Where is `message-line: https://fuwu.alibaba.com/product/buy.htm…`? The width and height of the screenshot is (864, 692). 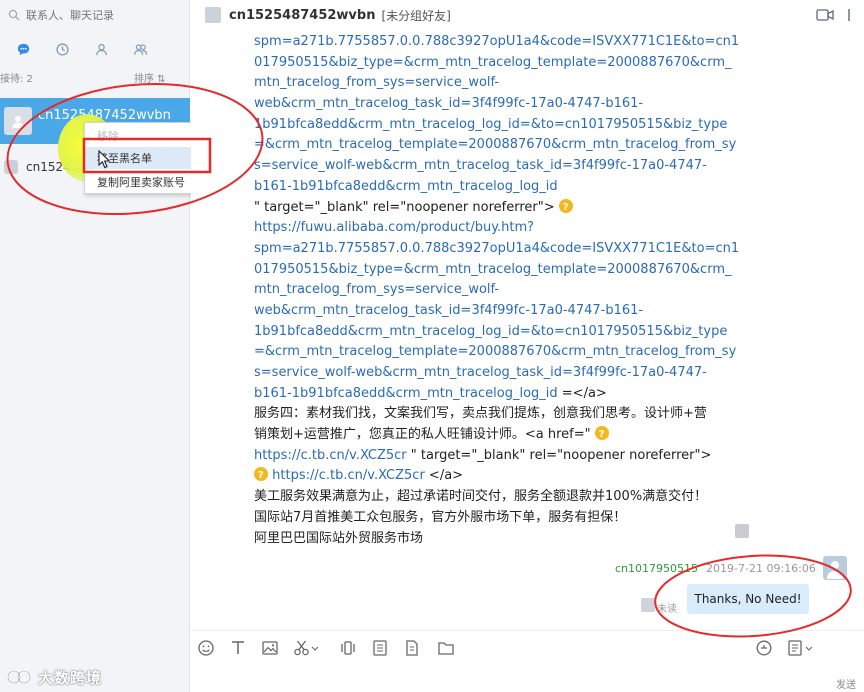 message-line: https://fuwu.alibaba.com/product/buy.htm… is located at coordinates (489, 228).